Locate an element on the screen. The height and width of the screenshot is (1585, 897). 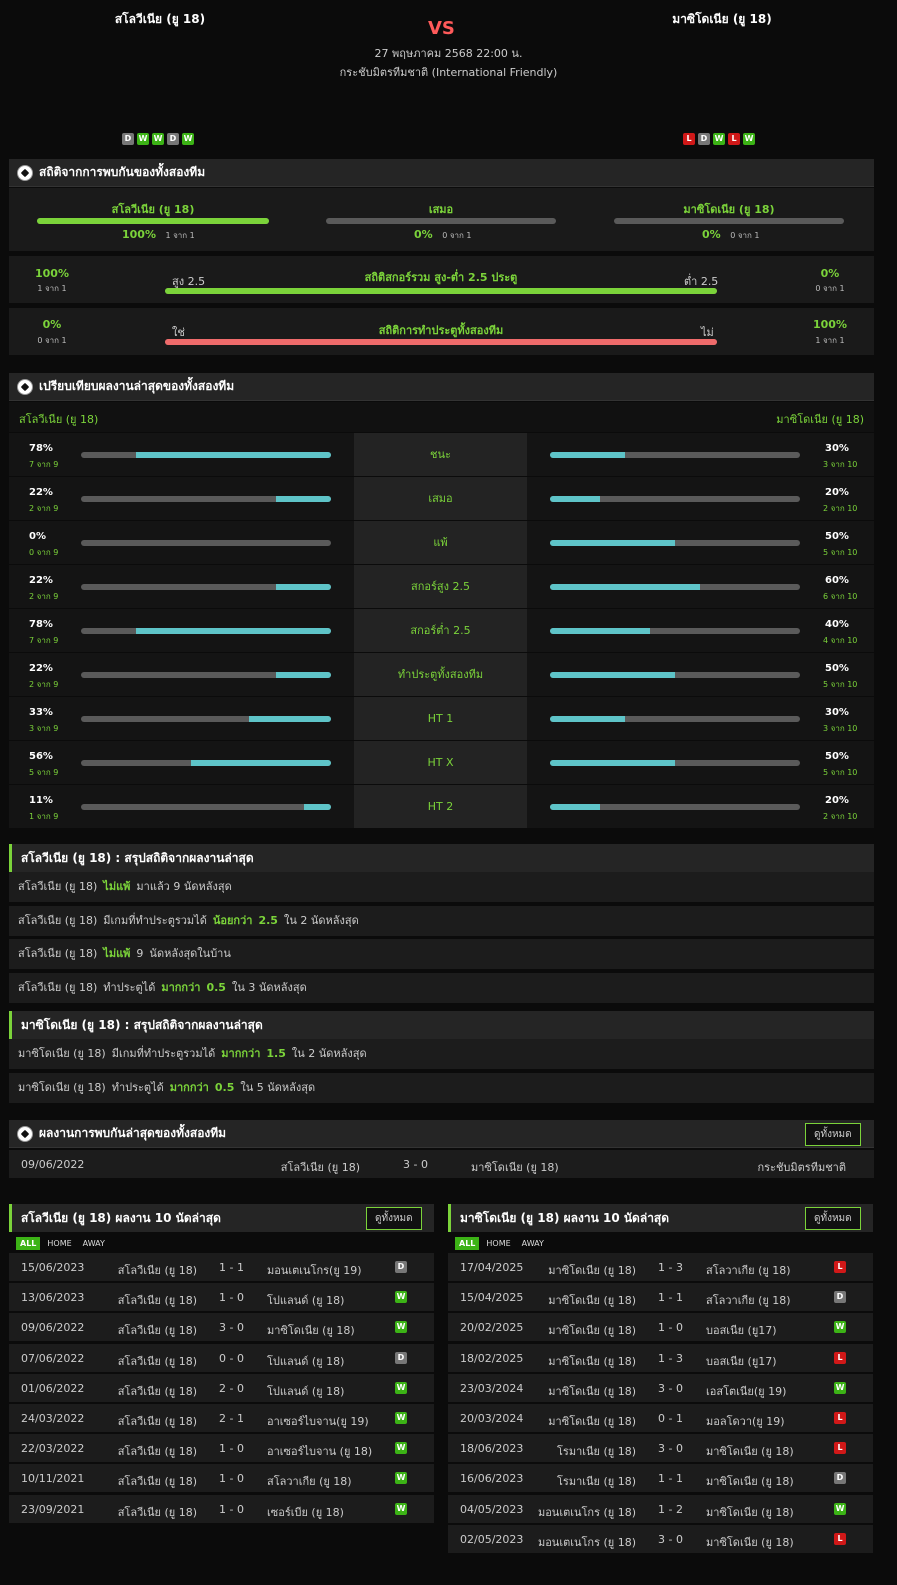
compare-home-cell: 56% 5 จาก 9 is located at coordinates (181, 762).